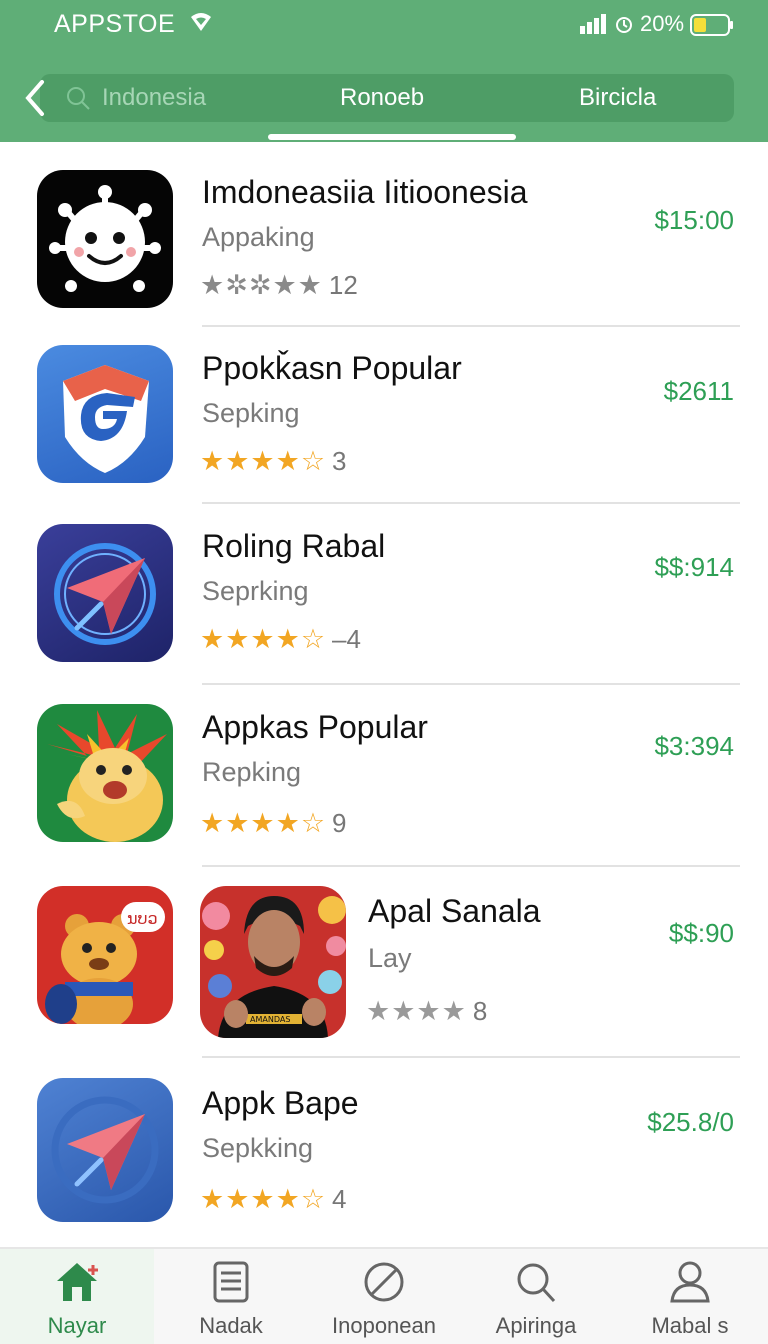 Image resolution: width=768 pixels, height=1344 pixels. I want to click on app-rating: ★✲✲★★ 12, so click(279, 285).